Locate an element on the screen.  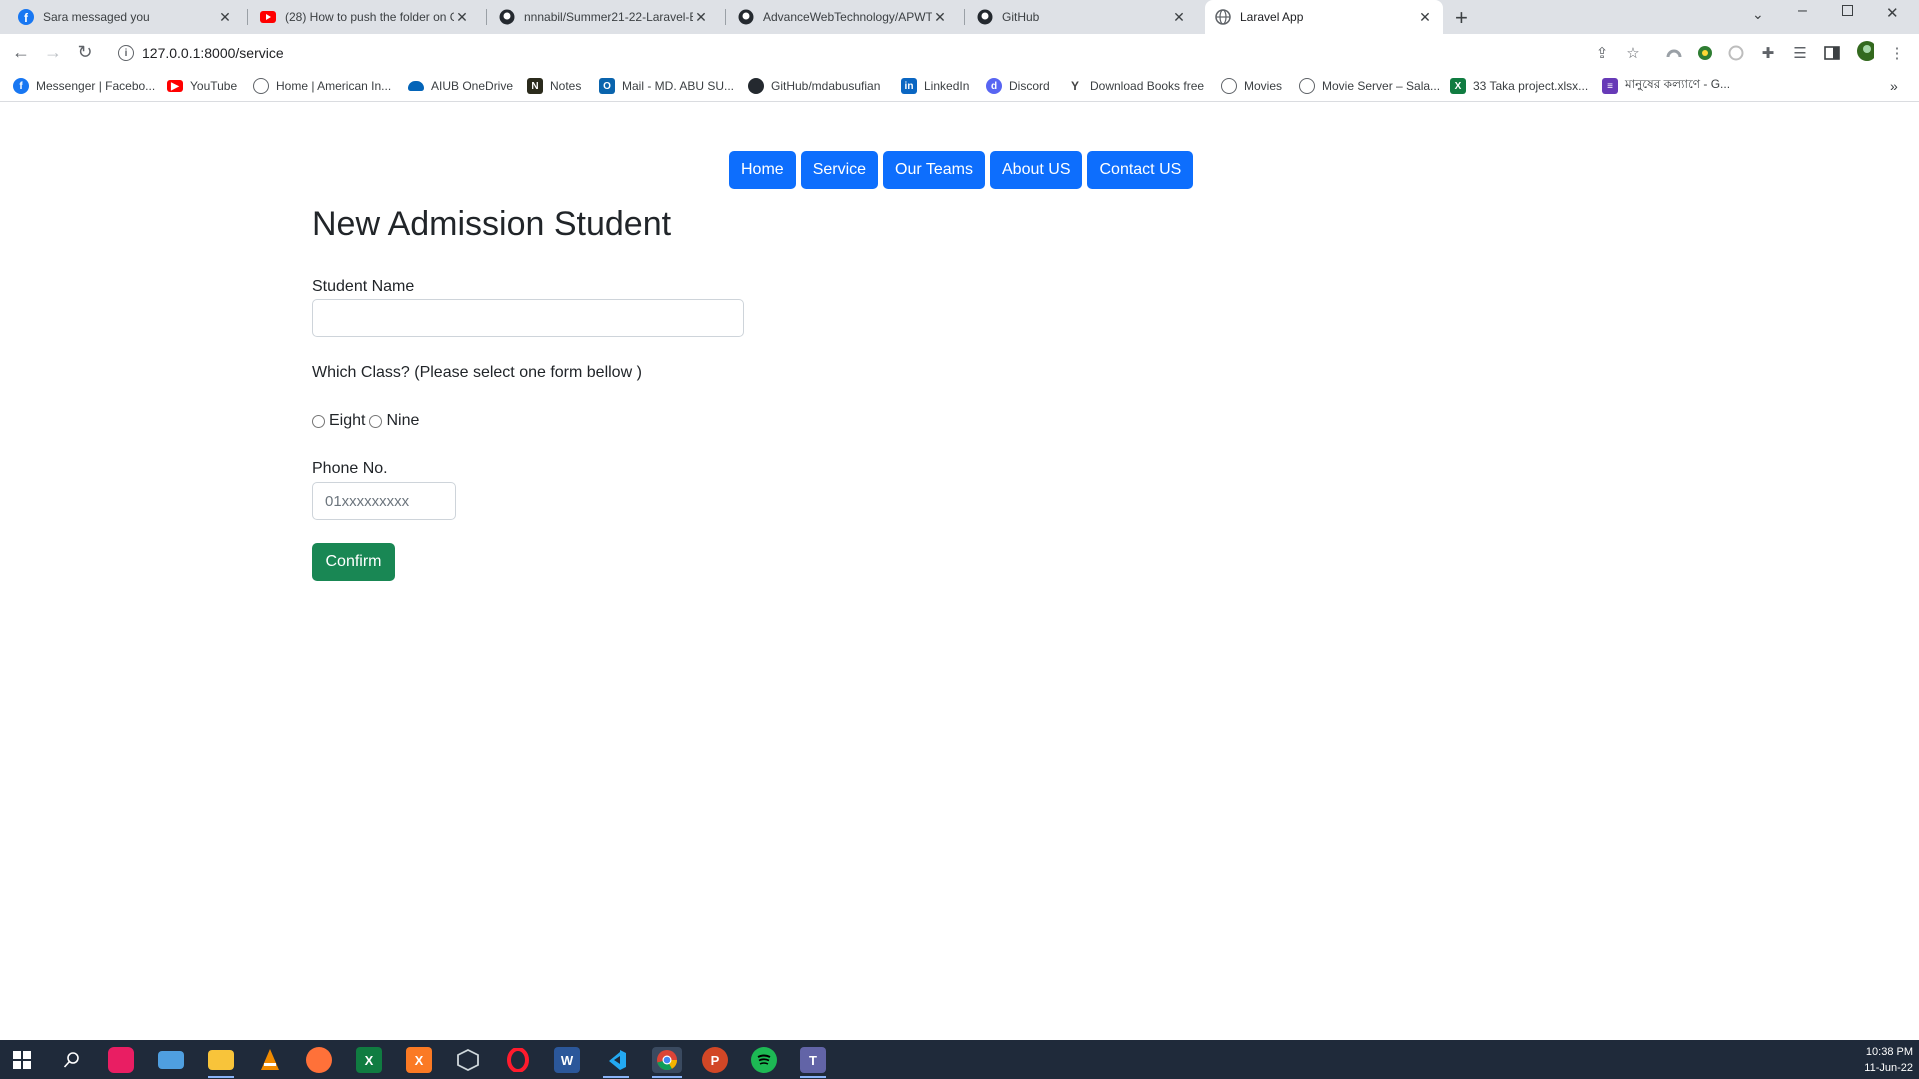
bookmark-youtube: ▶ YouTube is located at coordinates (202, 86).